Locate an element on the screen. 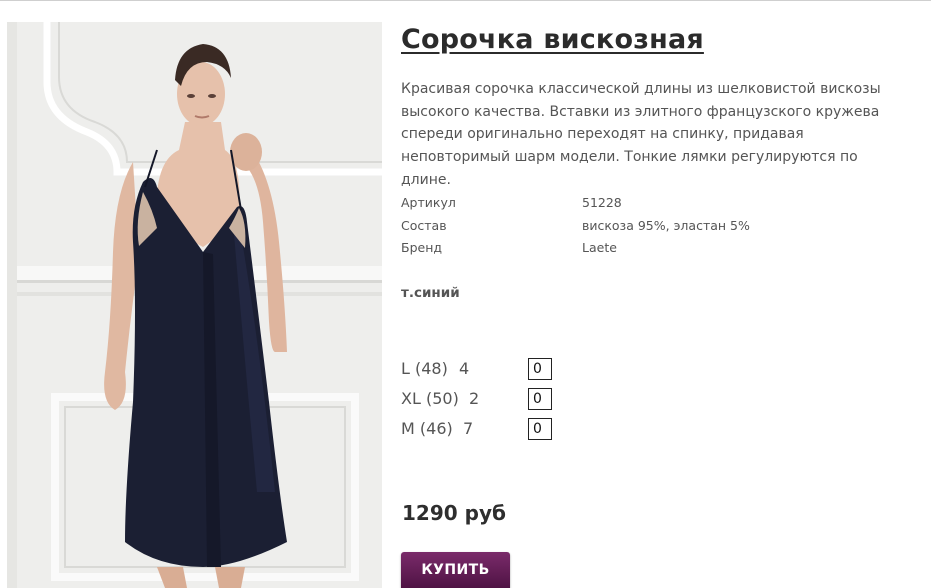 This screenshot has width=931, height=588. top-divider is located at coordinates (465, 0).